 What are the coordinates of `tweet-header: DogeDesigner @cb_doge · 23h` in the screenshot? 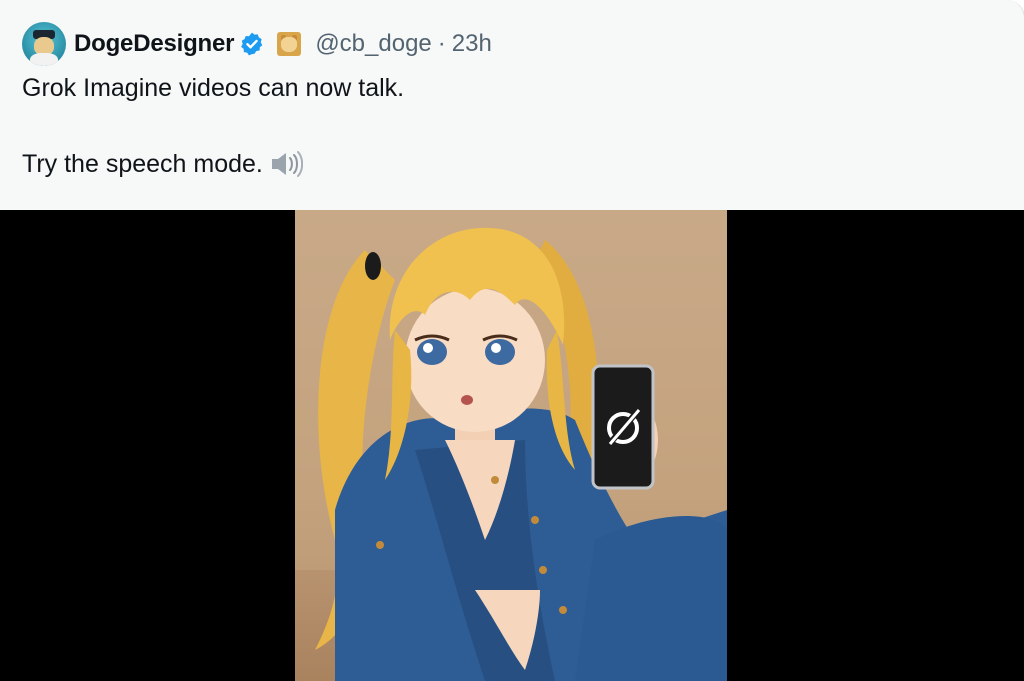 It's located at (257, 44).